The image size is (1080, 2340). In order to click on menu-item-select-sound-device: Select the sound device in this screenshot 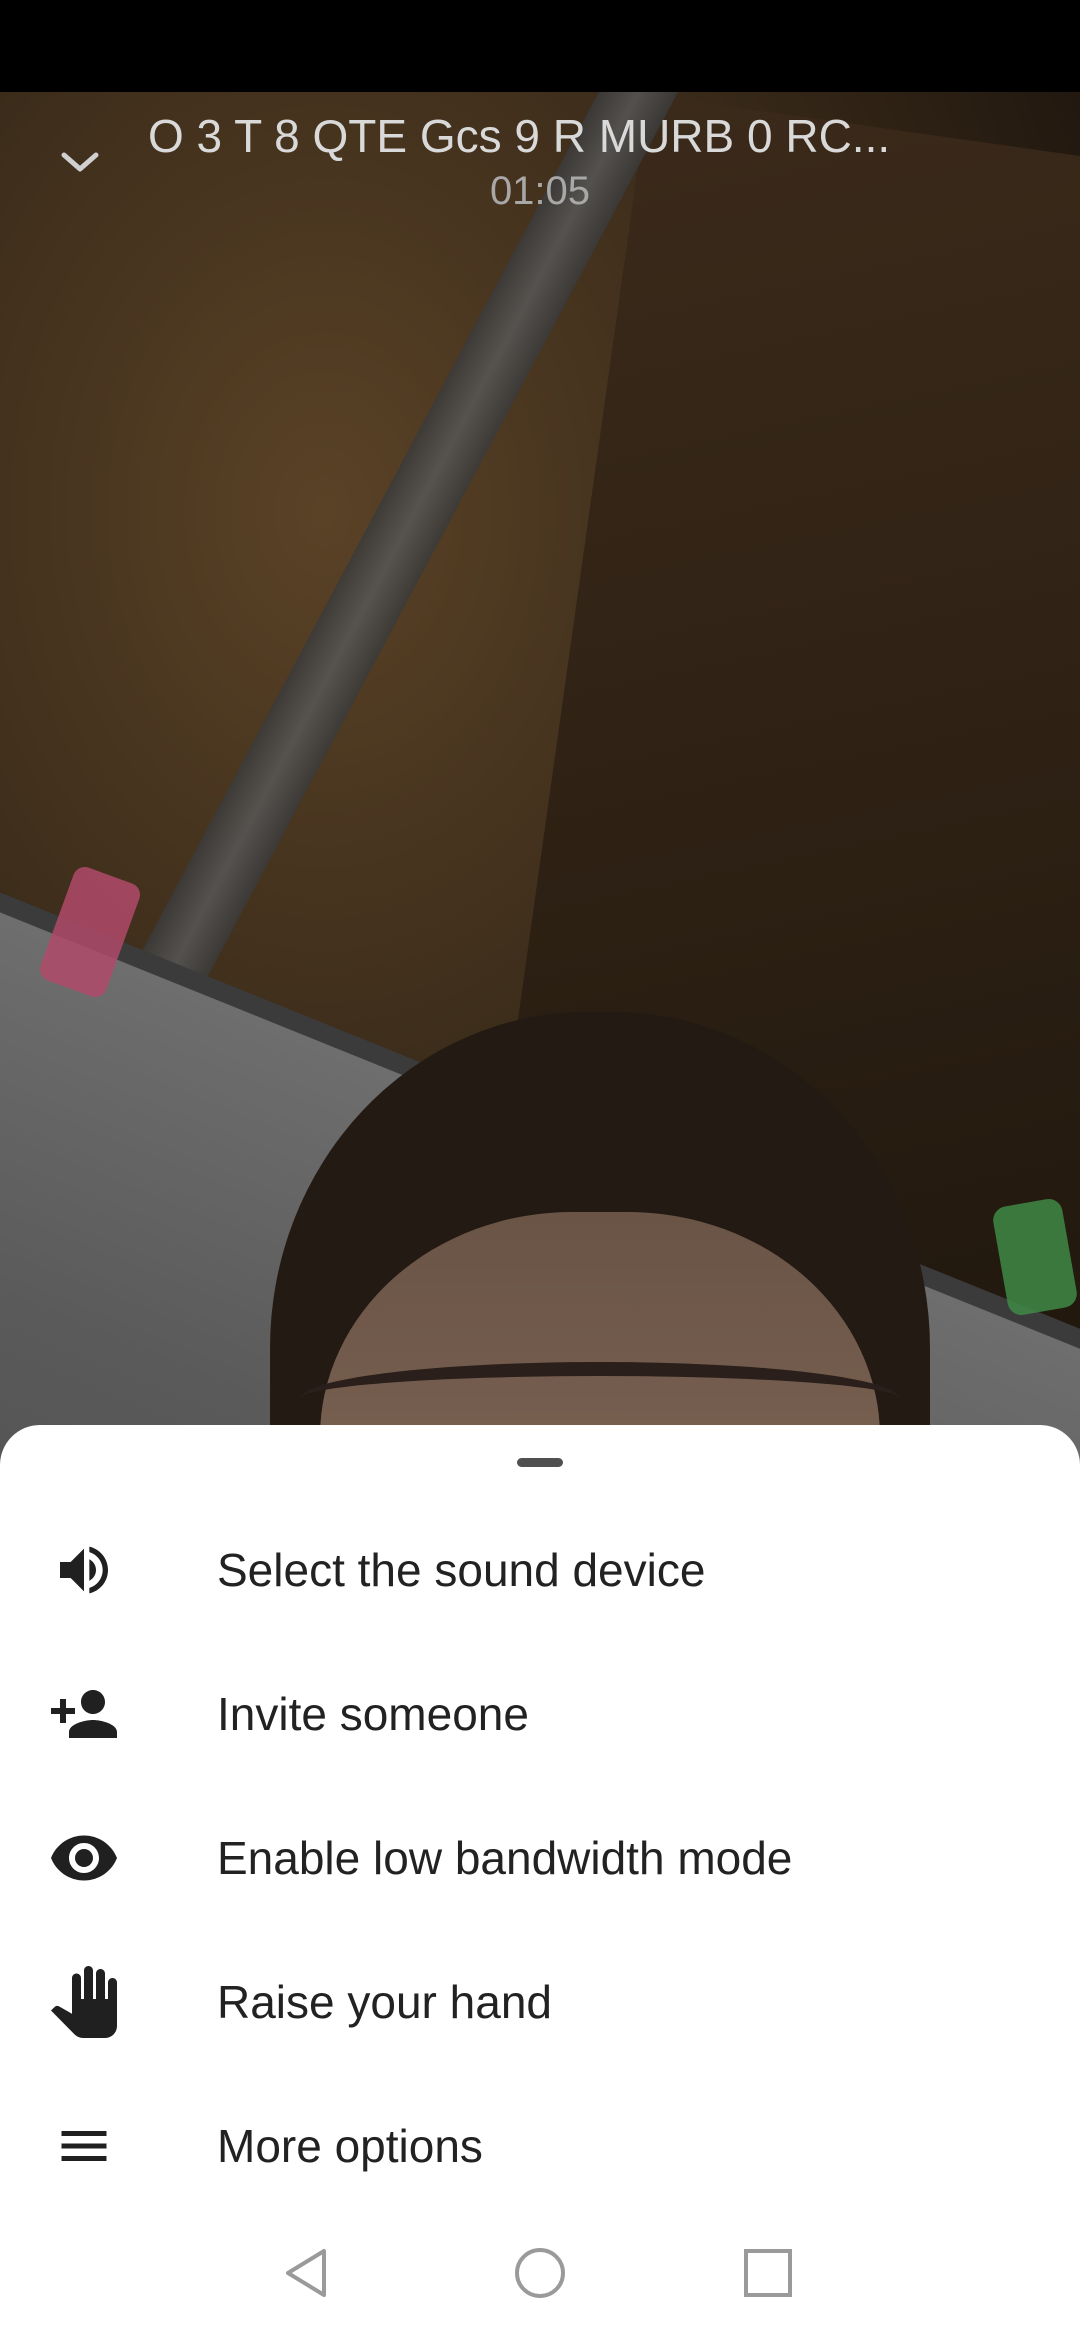, I will do `click(540, 1570)`.